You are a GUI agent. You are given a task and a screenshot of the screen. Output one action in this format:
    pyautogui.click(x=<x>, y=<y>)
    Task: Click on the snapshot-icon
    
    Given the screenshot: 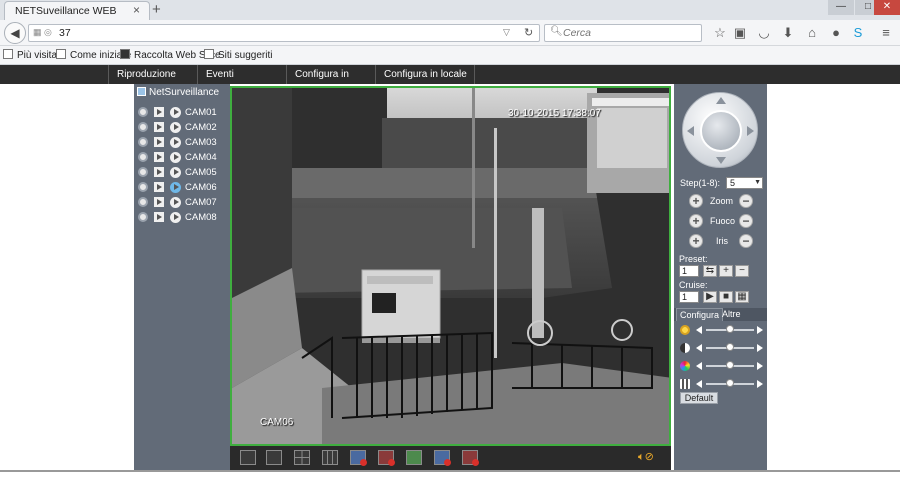 What is the action you would take?
    pyautogui.click(x=414, y=457)
    